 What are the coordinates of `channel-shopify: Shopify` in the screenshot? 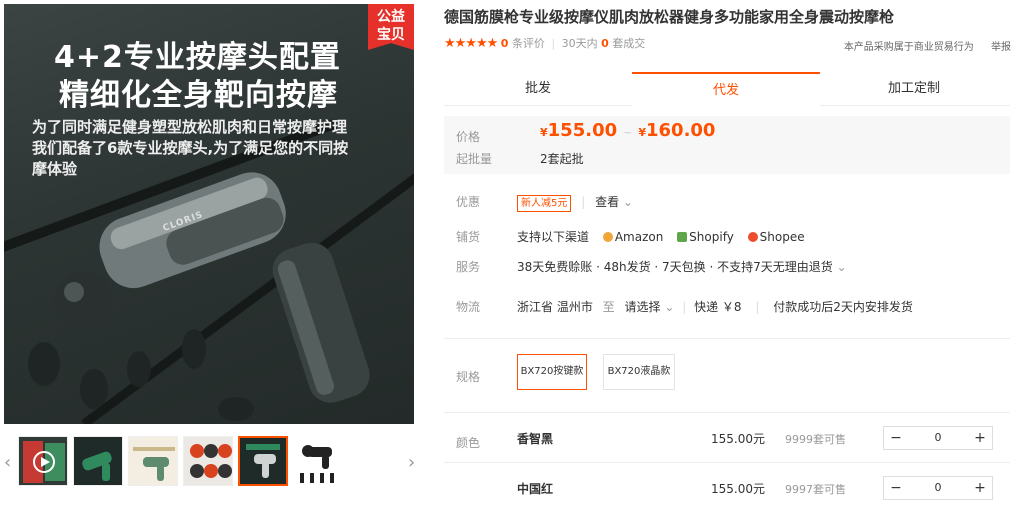 It's located at (711, 237).